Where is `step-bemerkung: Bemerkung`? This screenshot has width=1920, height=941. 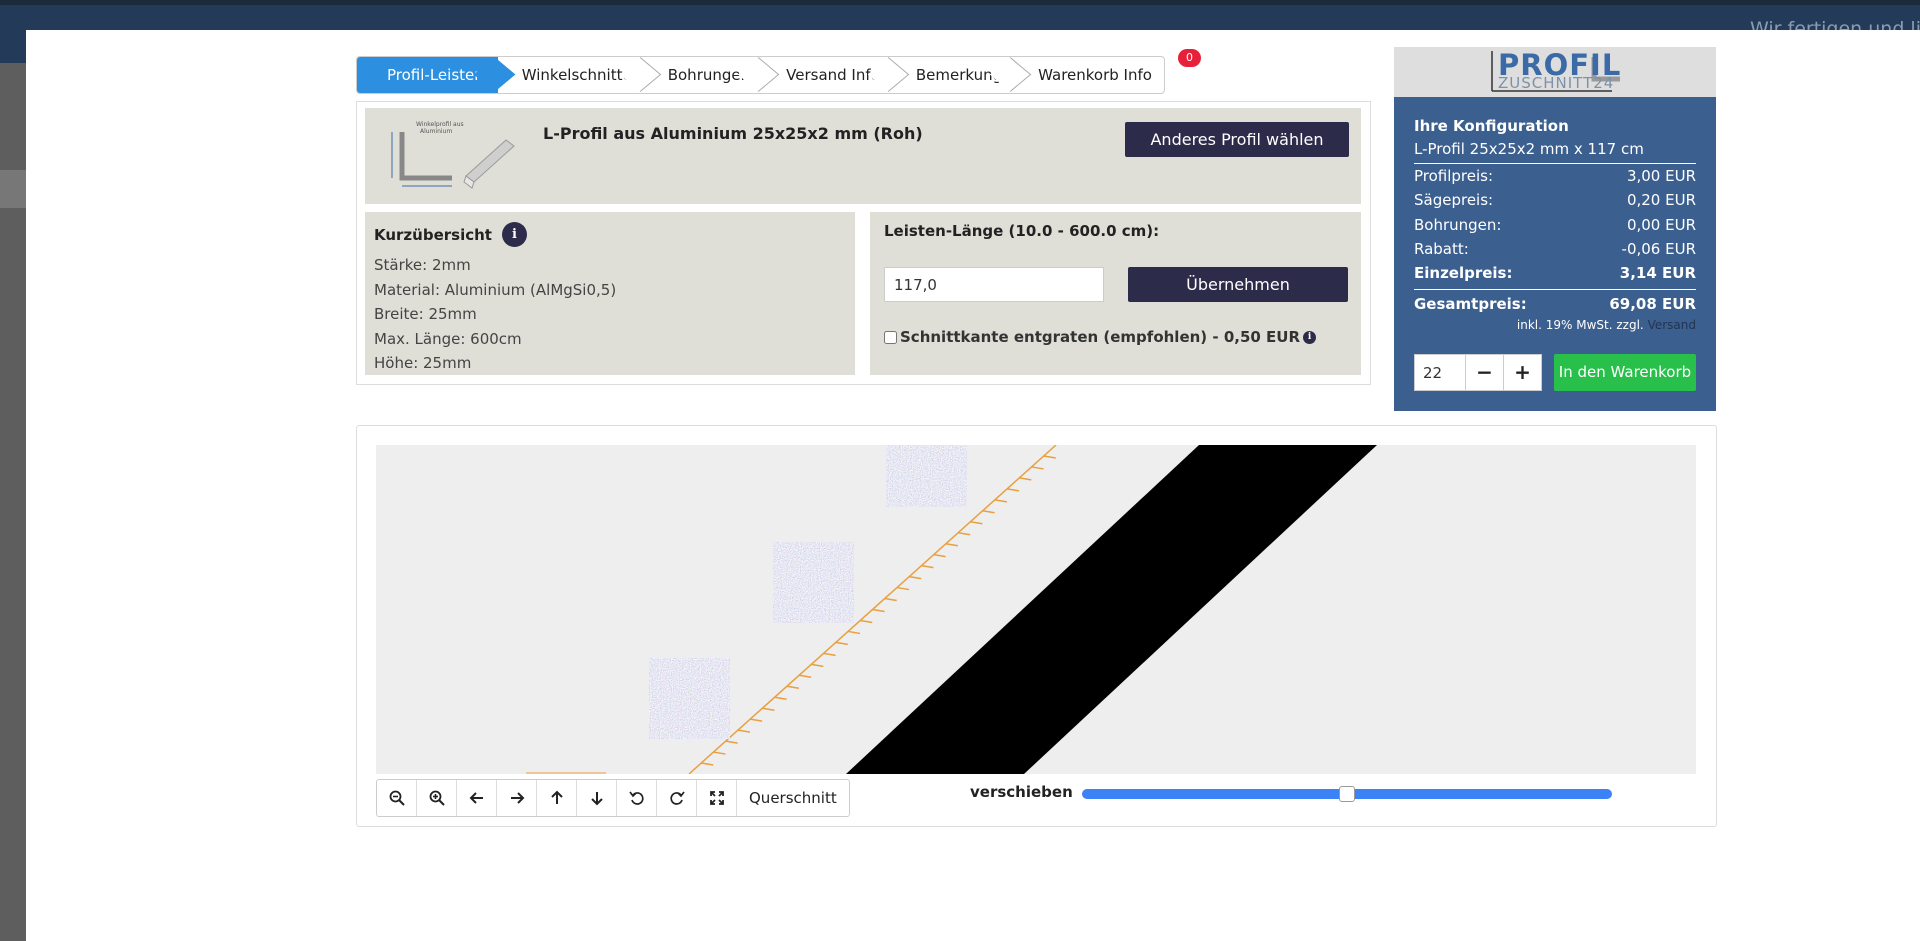 step-bemerkung: Bemerkung is located at coordinates (953, 75).